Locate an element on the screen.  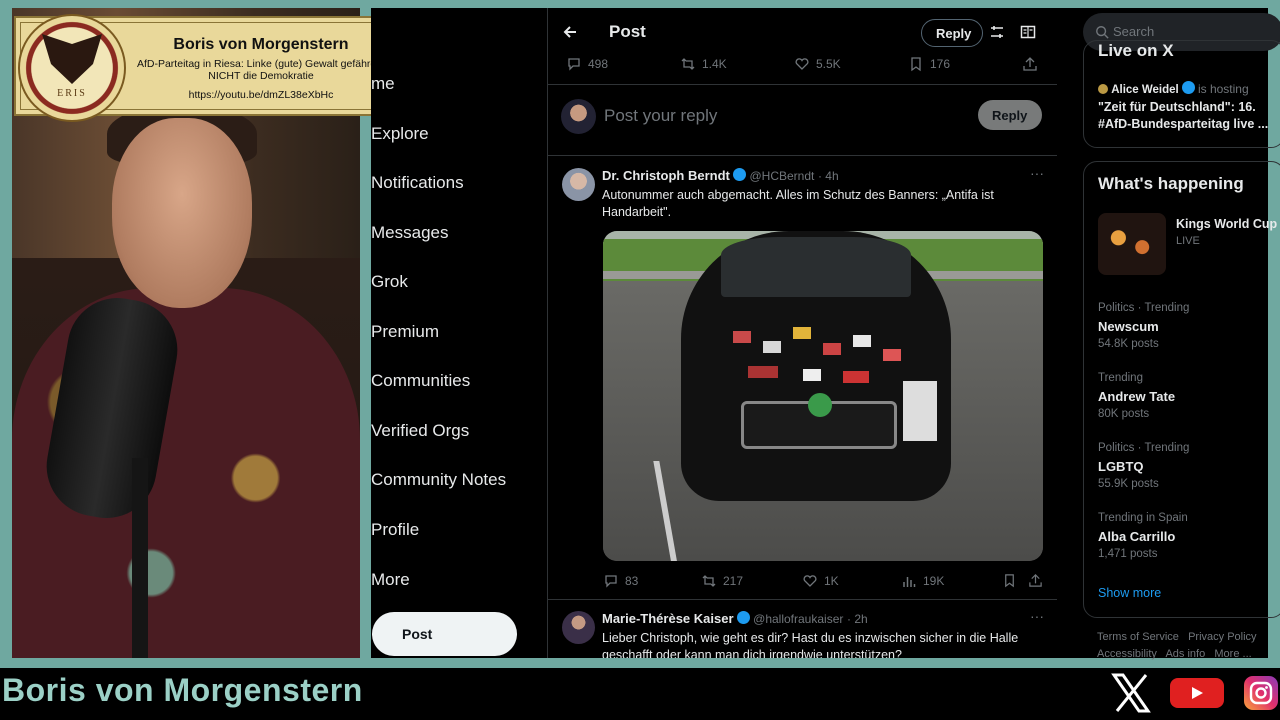
featured-name: Kings World Cup is located at coordinates (1226, 224).